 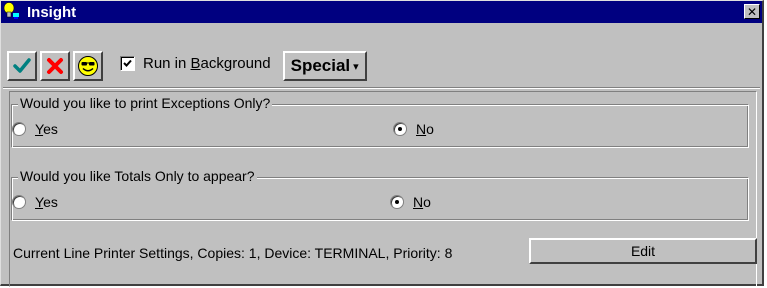 I want to click on checkmark-icon, so click(x=22, y=66).